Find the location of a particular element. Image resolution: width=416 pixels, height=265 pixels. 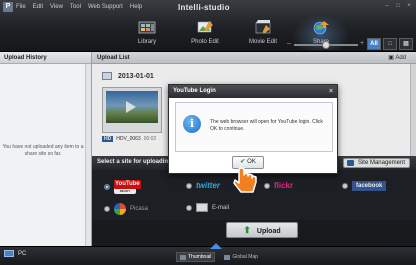

movie-edit-icon is located at coordinates (263, 27).